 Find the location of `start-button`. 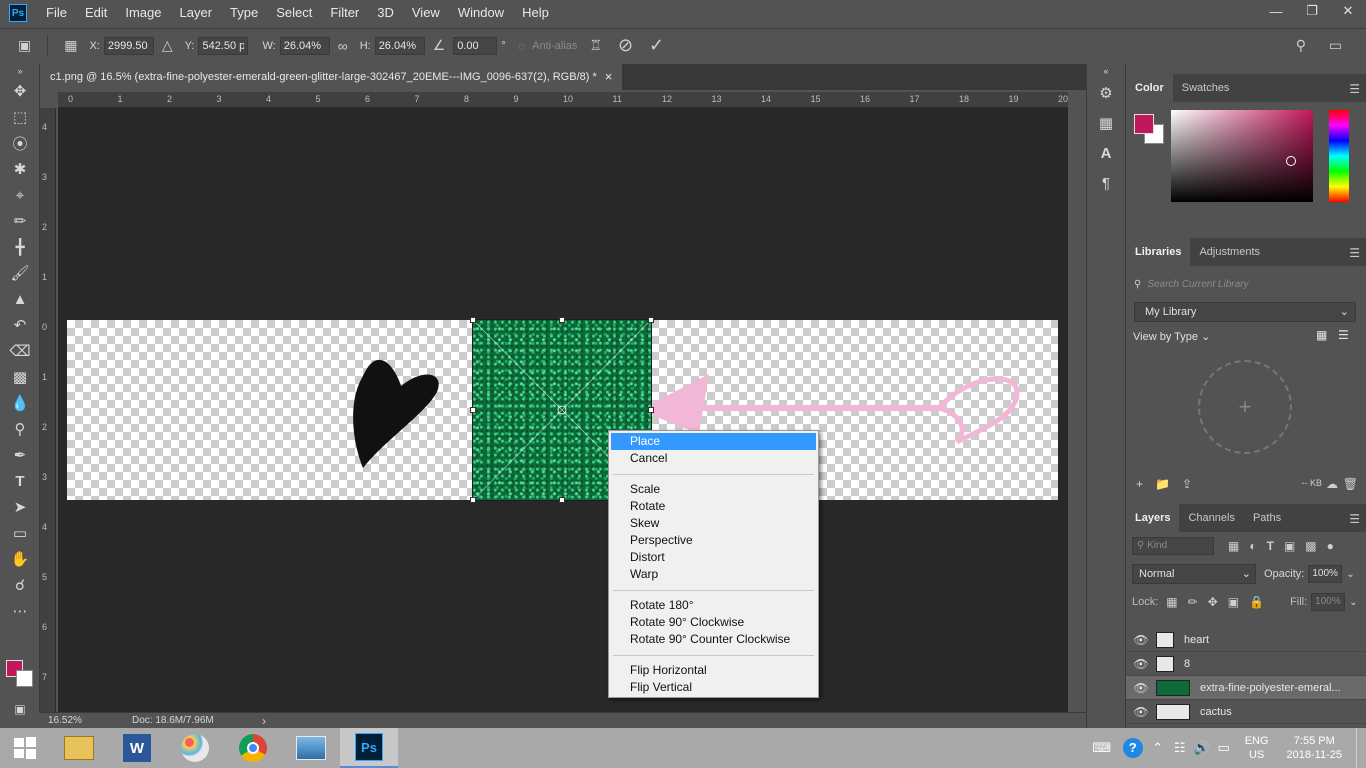

start-button is located at coordinates (25, 748).